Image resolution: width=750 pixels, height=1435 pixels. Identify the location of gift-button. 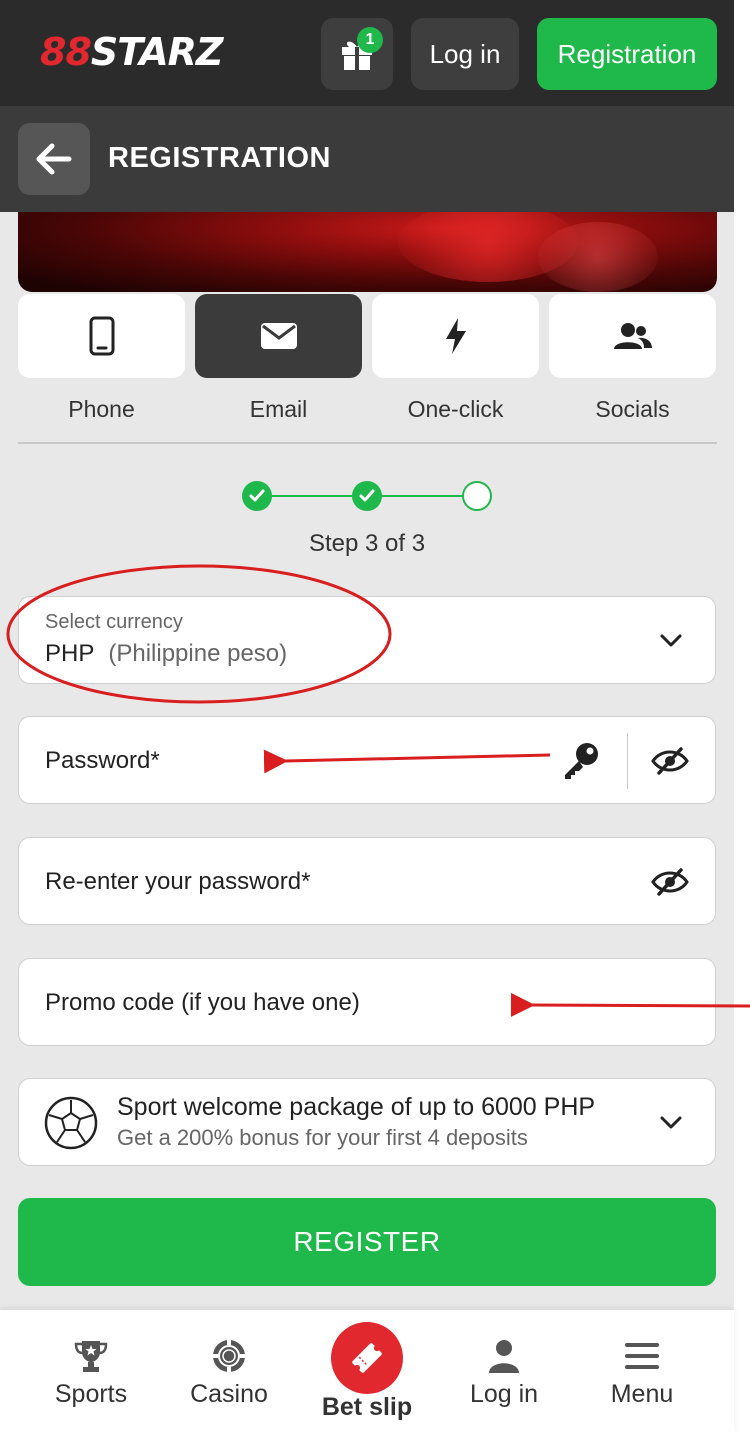
(357, 54).